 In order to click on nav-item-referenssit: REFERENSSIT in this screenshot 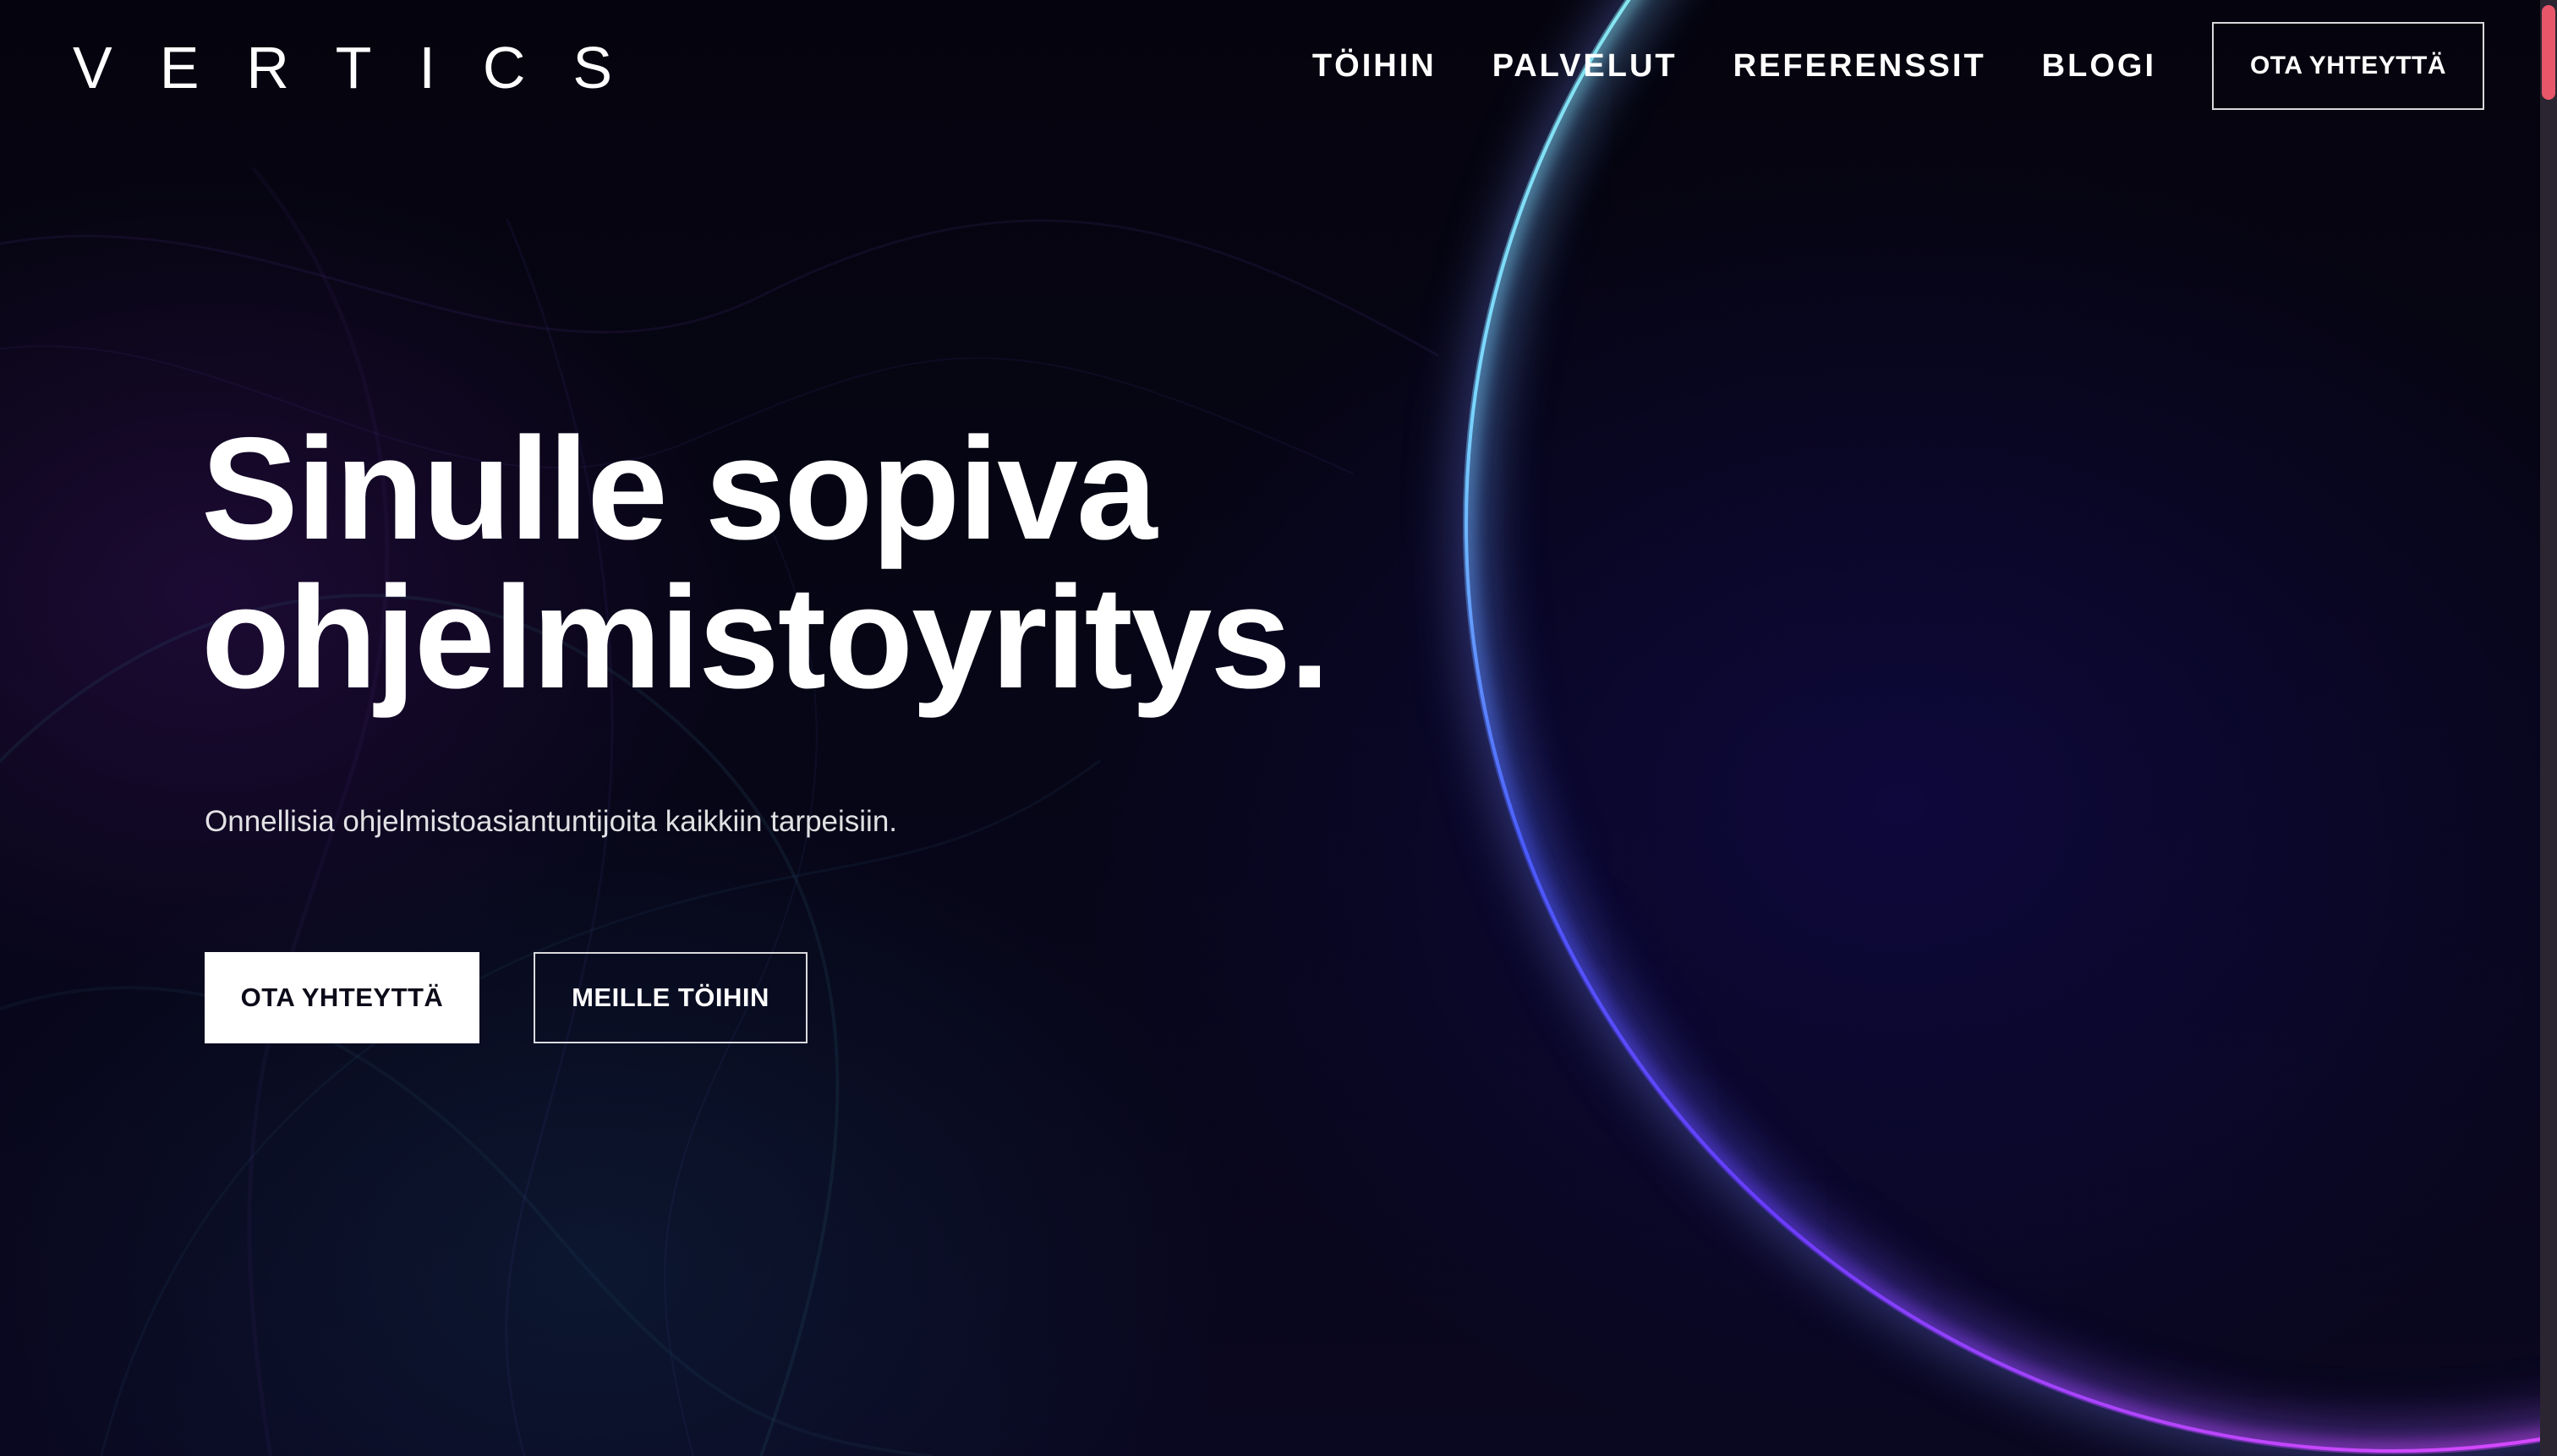, I will do `click(1859, 67)`.